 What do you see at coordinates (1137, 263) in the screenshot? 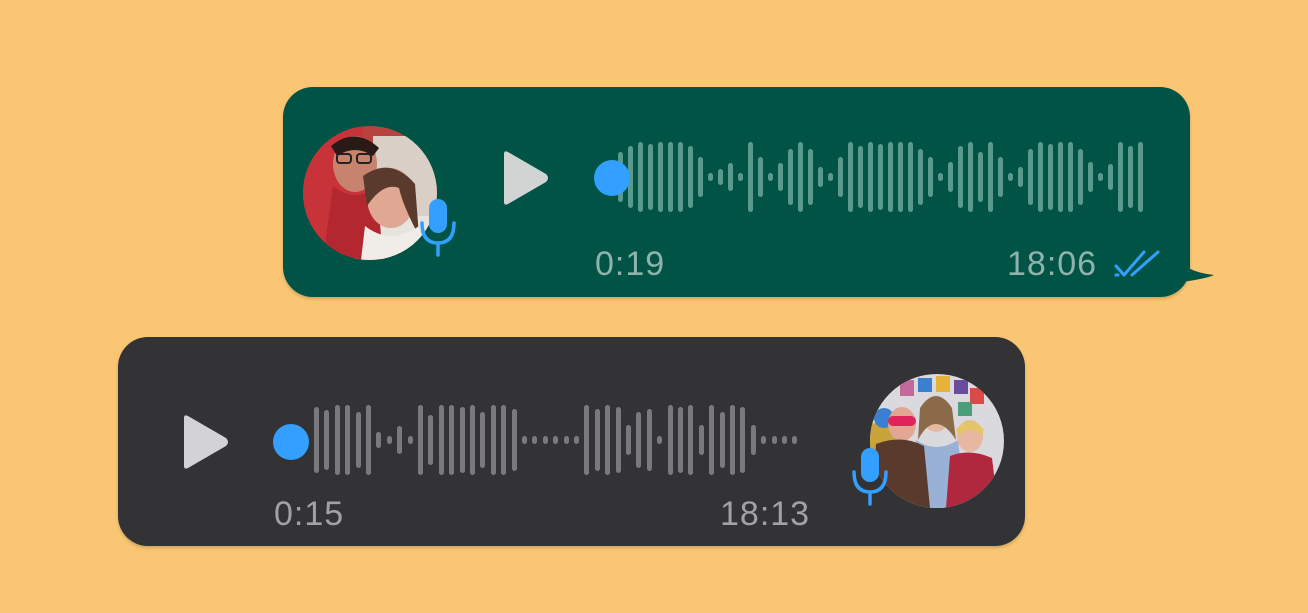
I see `read-double-check-icon` at bounding box center [1137, 263].